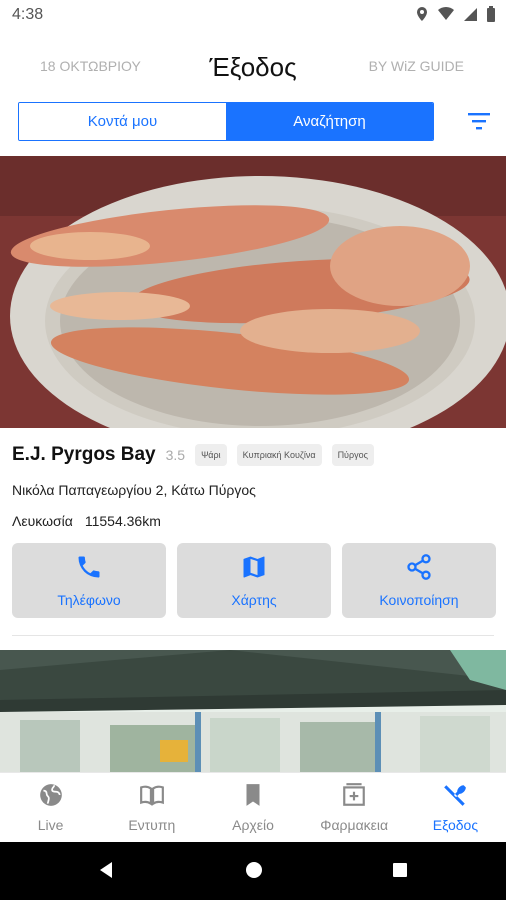 This screenshot has height=900, width=506. What do you see at coordinates (152, 825) in the screenshot?
I see `nav-label-print: Εντυπη` at bounding box center [152, 825].